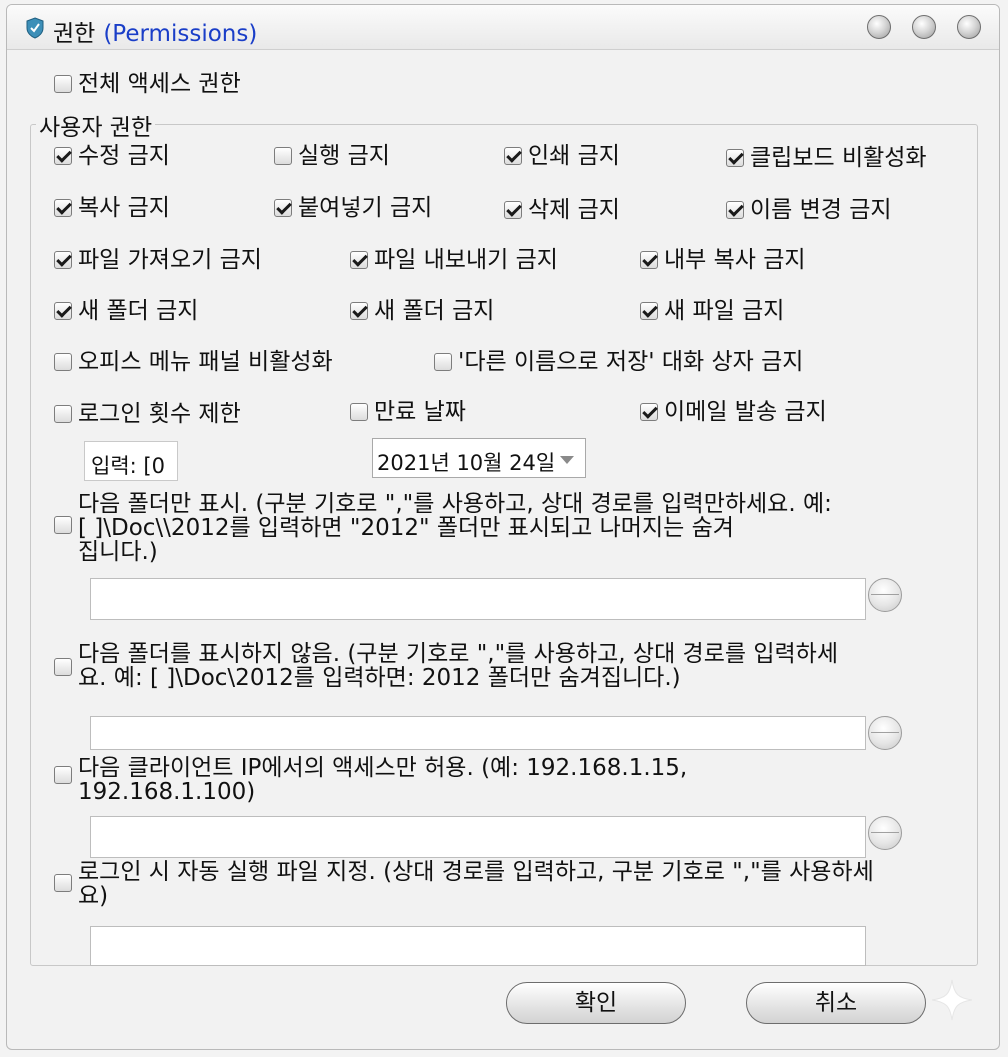 The image size is (1008, 1057). What do you see at coordinates (631, 362) in the screenshot?
I see `perm-label: '다른 이름으로 저장' 대화 상자 금지` at bounding box center [631, 362].